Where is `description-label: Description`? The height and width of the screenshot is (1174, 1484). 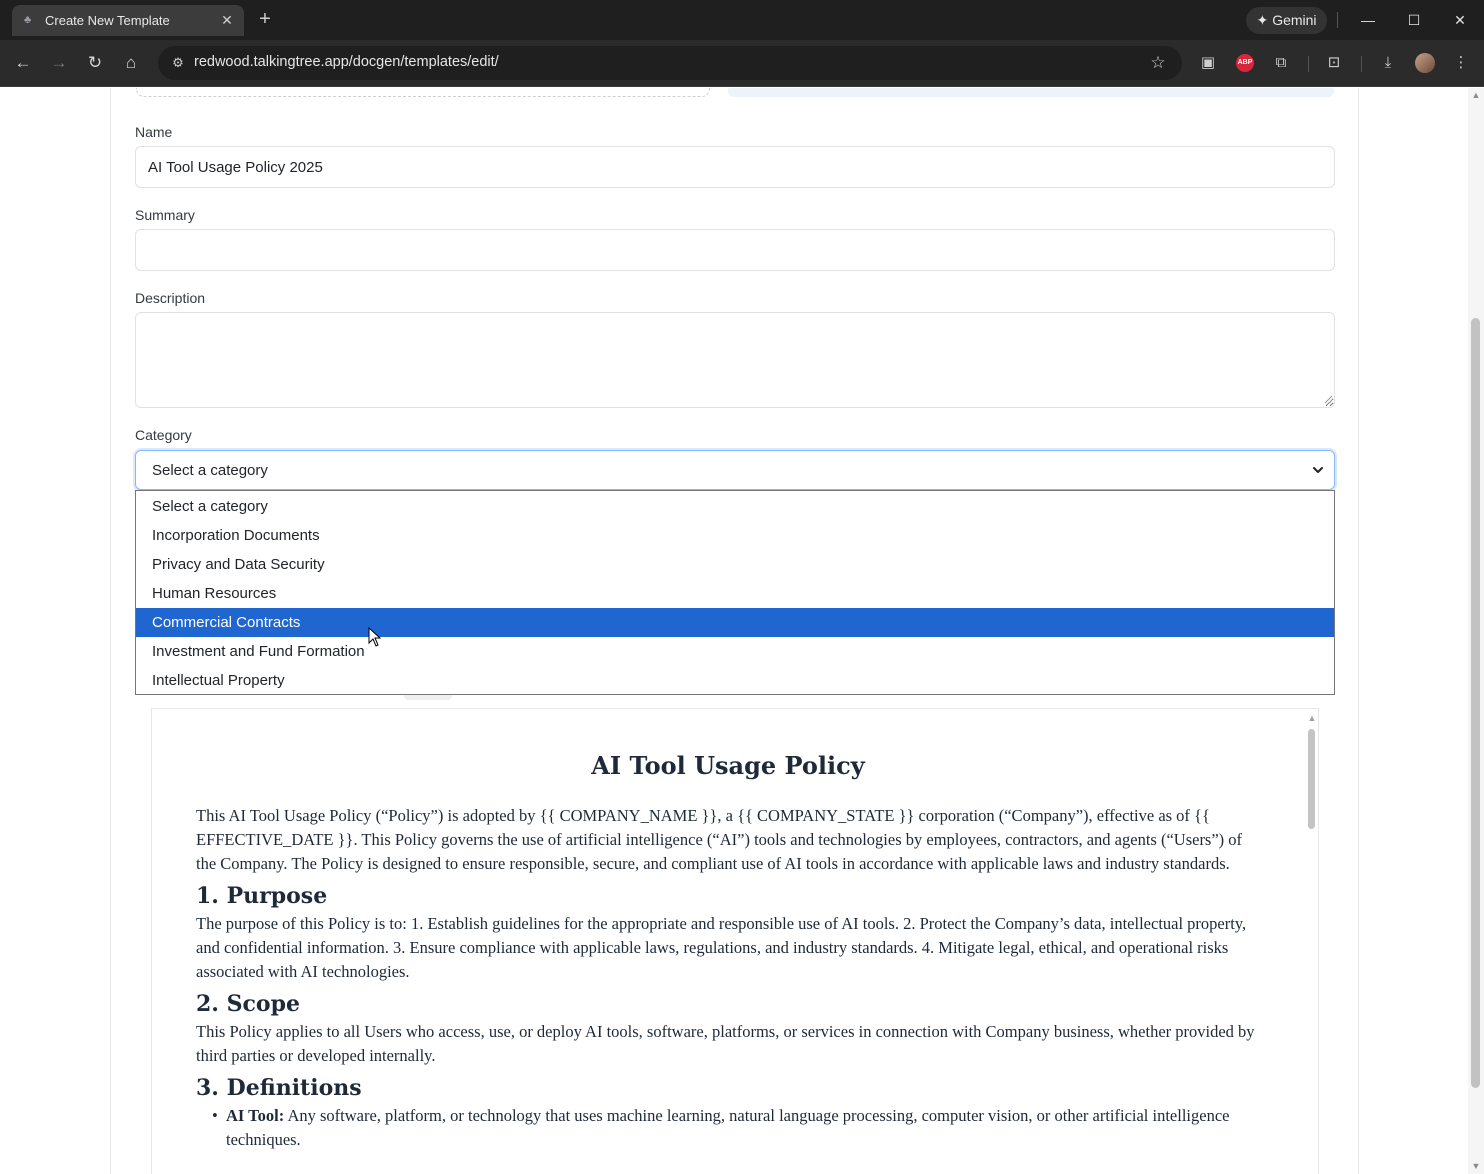 description-label: Description is located at coordinates (170, 298).